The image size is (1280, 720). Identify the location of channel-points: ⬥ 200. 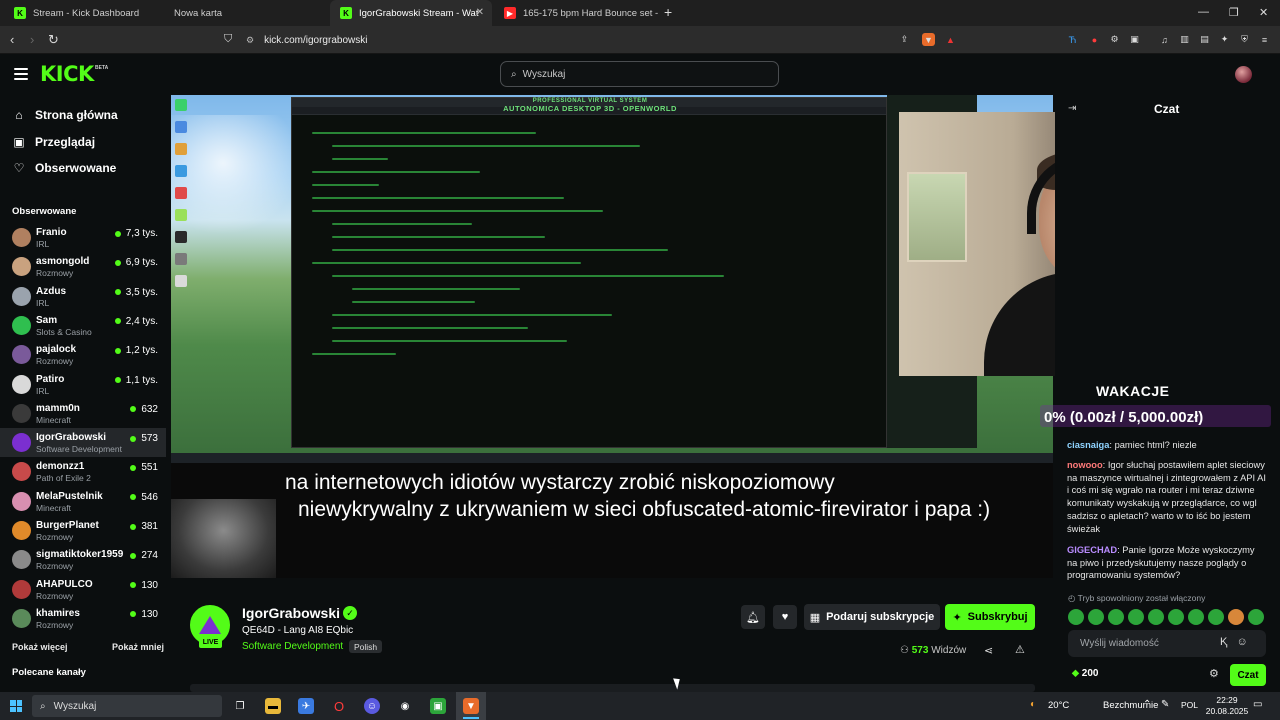
(1085, 673).